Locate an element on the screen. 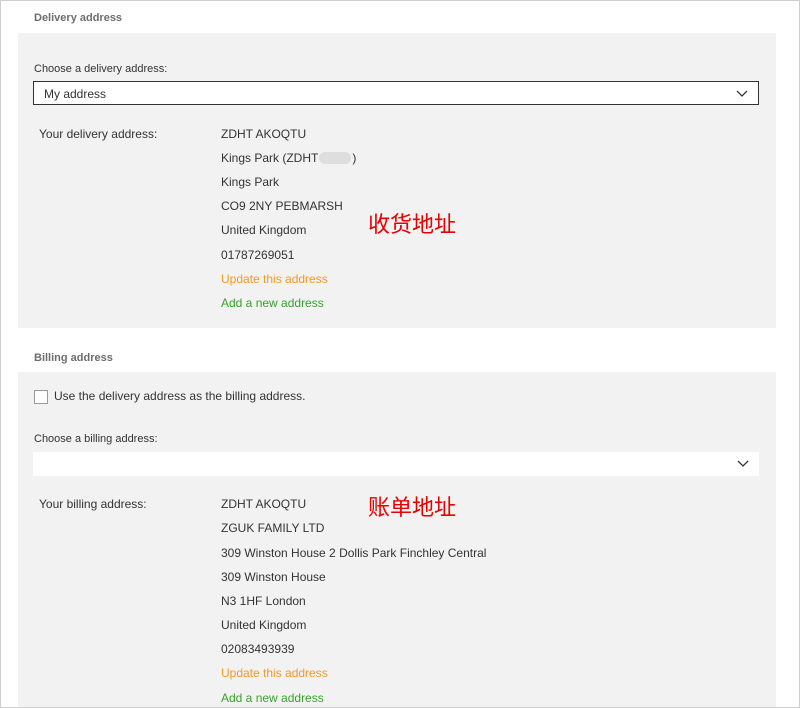 This screenshot has width=800, height=708. billing-address-line: 02083493939 is located at coordinates (258, 649).